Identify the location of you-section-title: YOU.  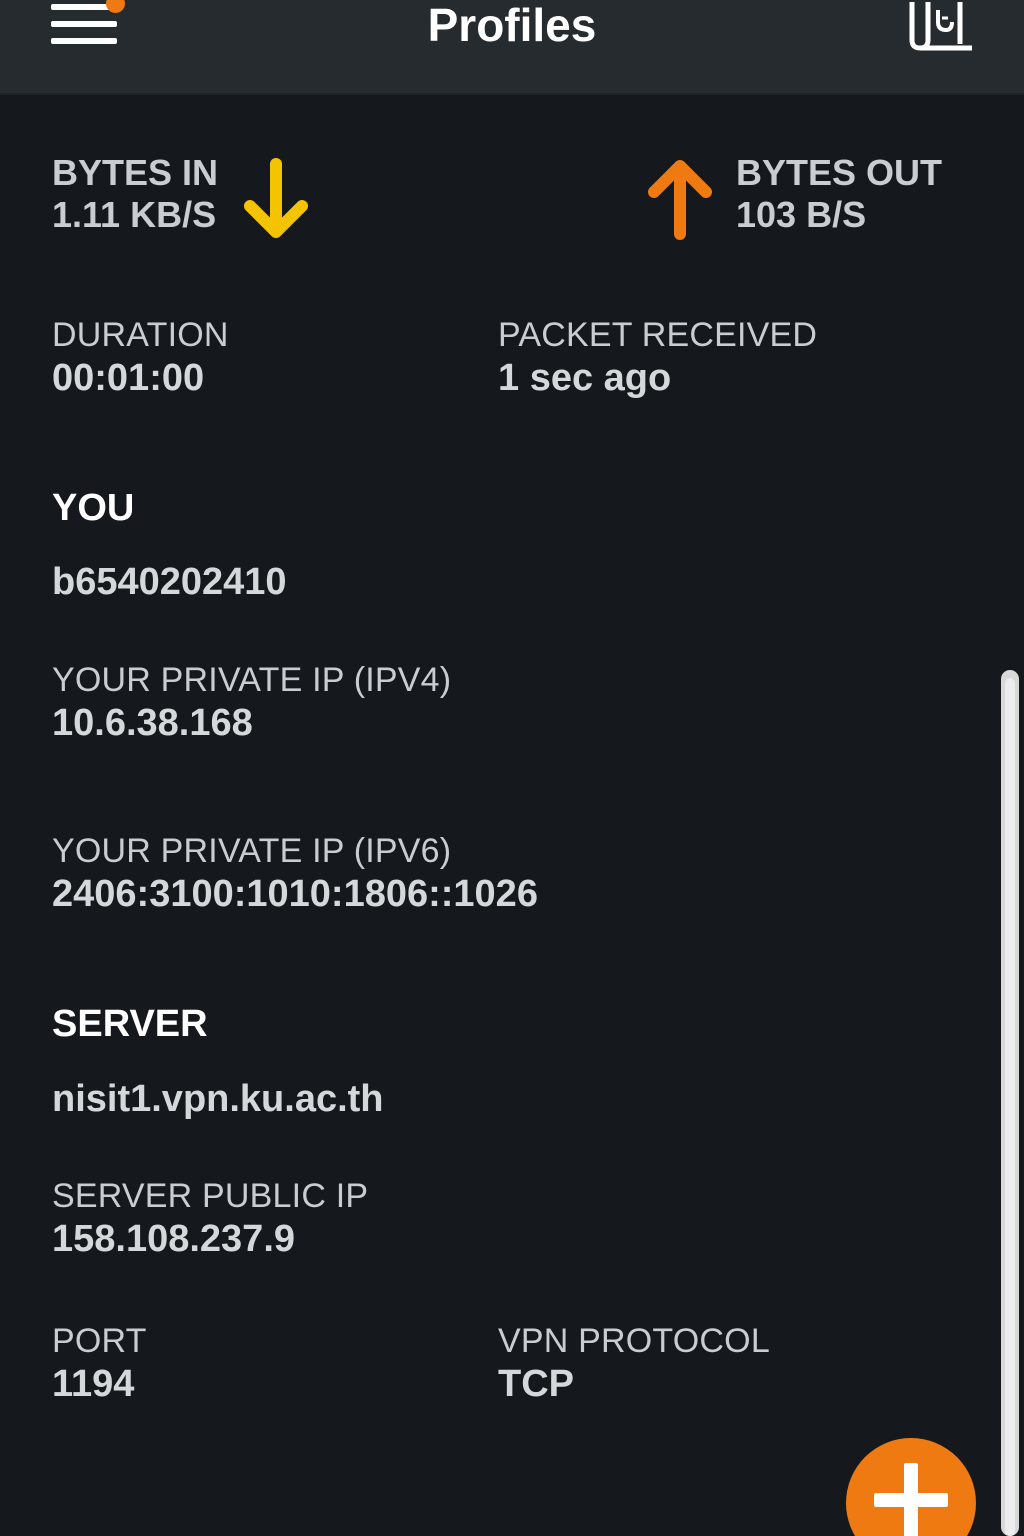
(93, 508).